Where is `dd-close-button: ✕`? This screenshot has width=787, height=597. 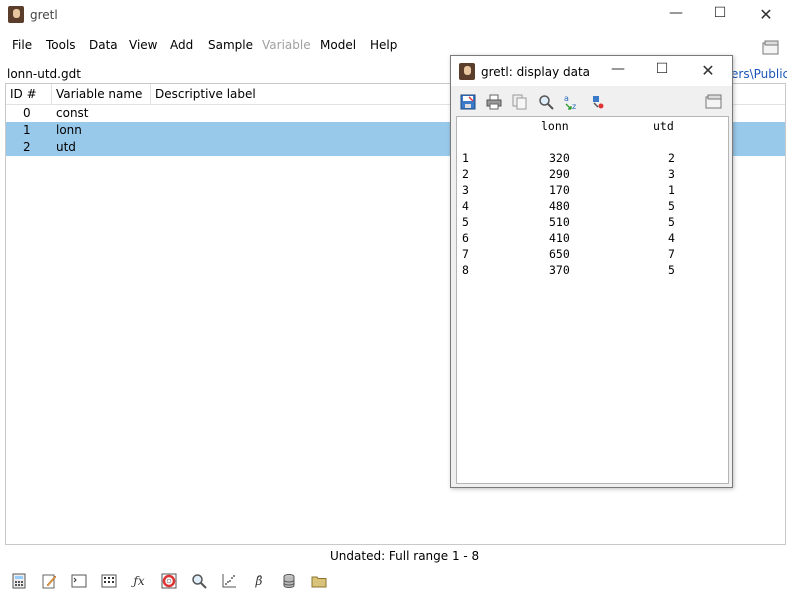 dd-close-button: ✕ is located at coordinates (708, 70).